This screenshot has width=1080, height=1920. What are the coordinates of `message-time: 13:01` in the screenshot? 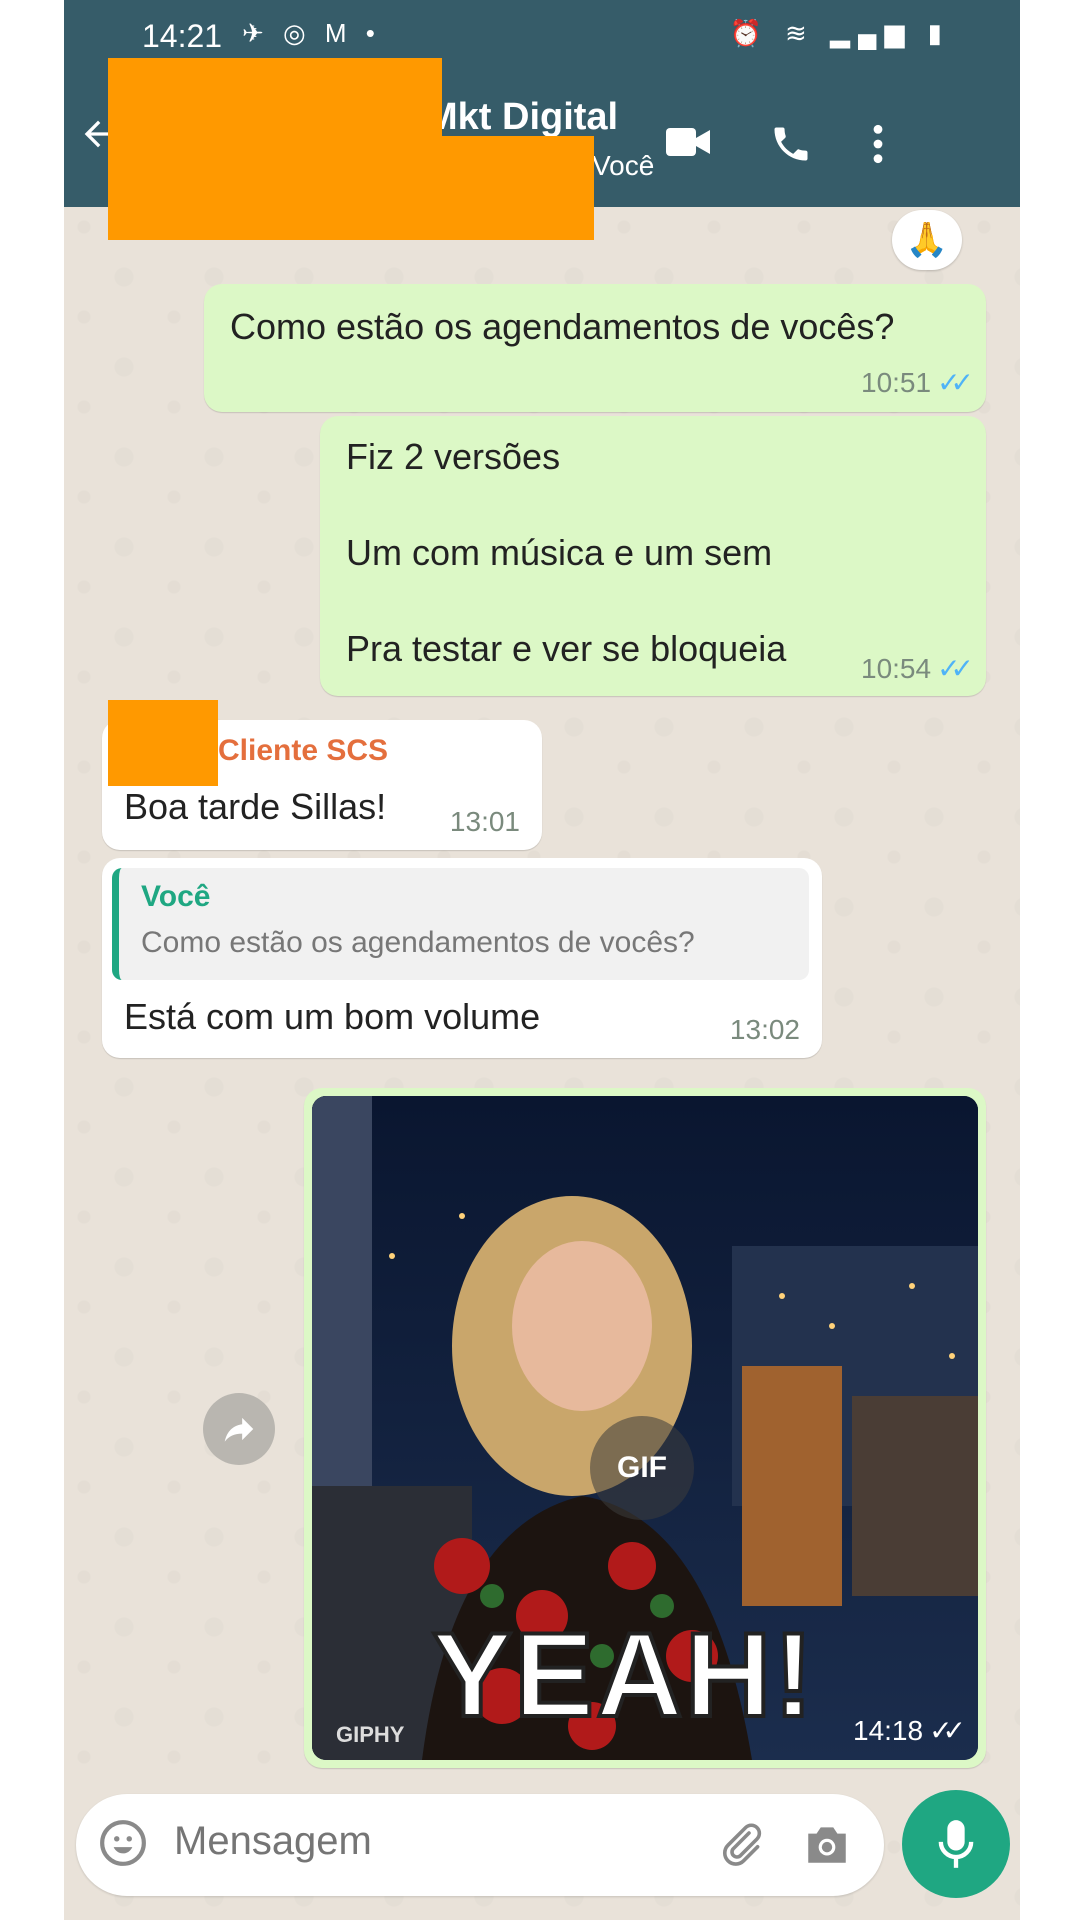 It's located at (484, 821).